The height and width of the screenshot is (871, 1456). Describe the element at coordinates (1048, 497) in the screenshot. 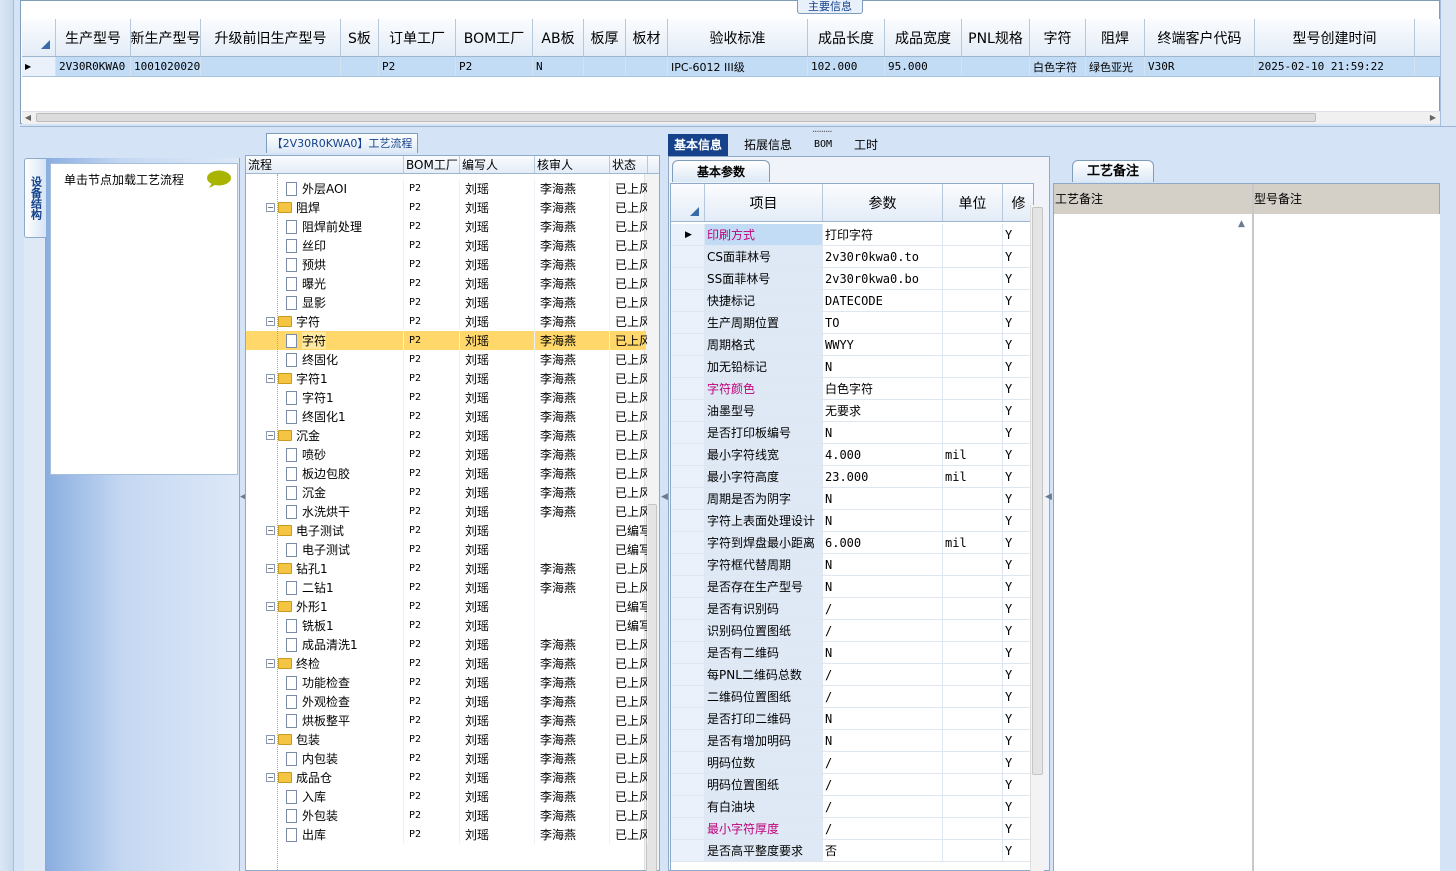

I see `collapse-right-icon: ◀` at that location.